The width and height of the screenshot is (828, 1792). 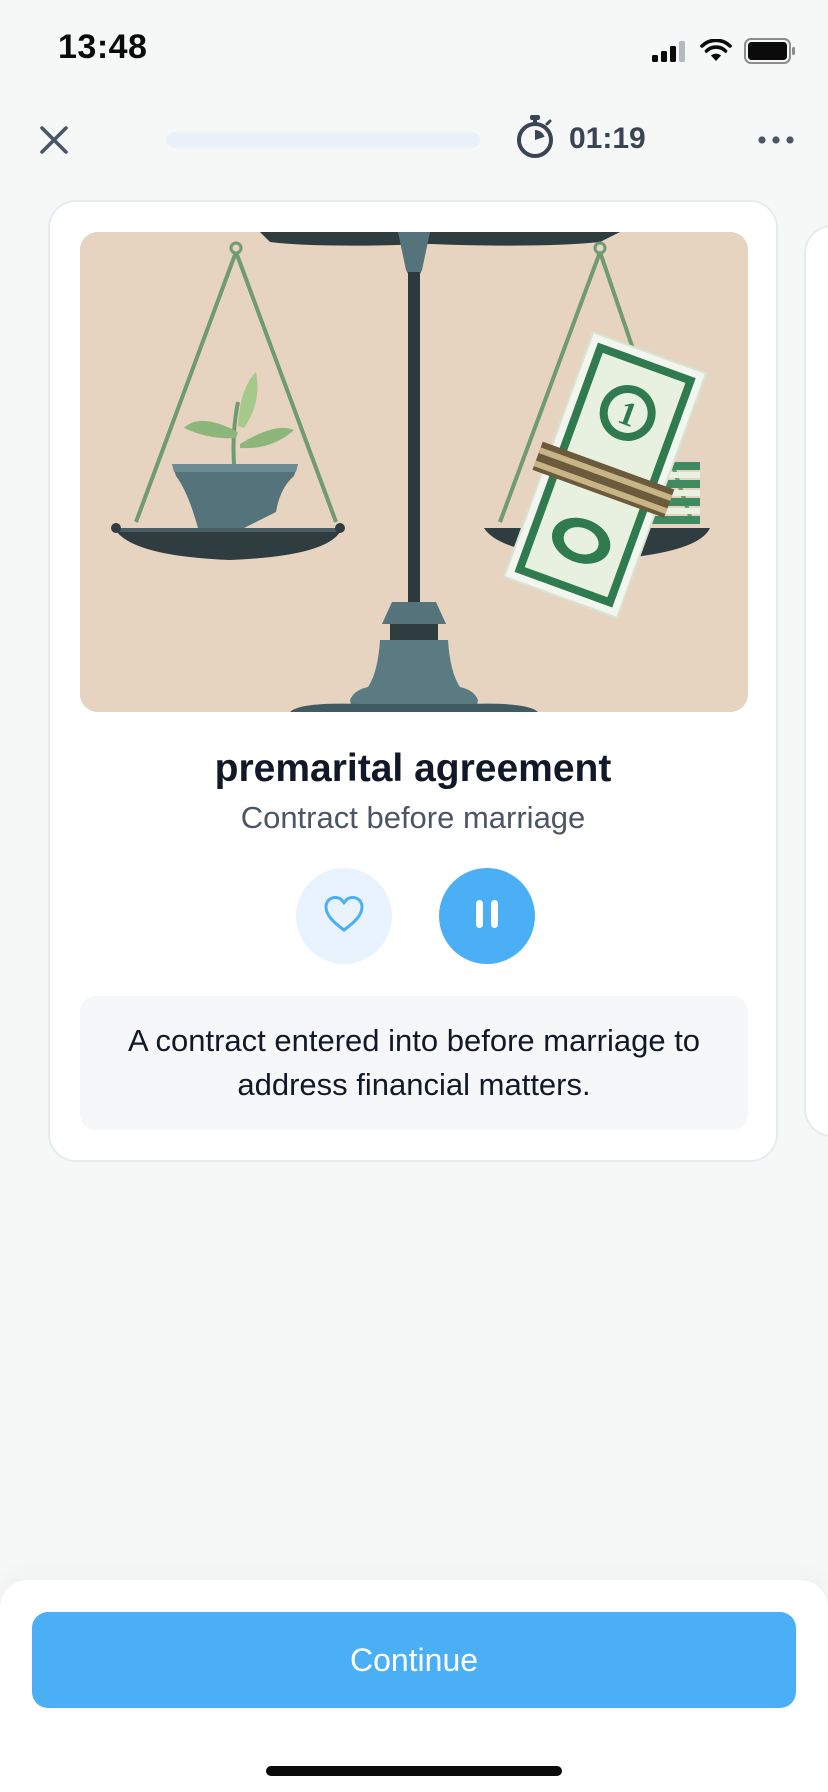 What do you see at coordinates (414, 1660) in the screenshot?
I see `continue-button: Continue` at bounding box center [414, 1660].